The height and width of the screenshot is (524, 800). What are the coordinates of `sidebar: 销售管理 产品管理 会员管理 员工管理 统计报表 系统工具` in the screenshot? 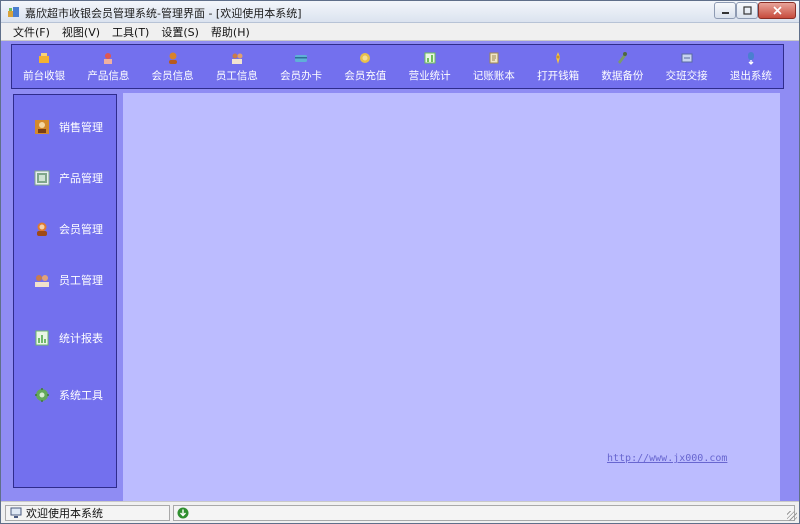 It's located at (65, 291).